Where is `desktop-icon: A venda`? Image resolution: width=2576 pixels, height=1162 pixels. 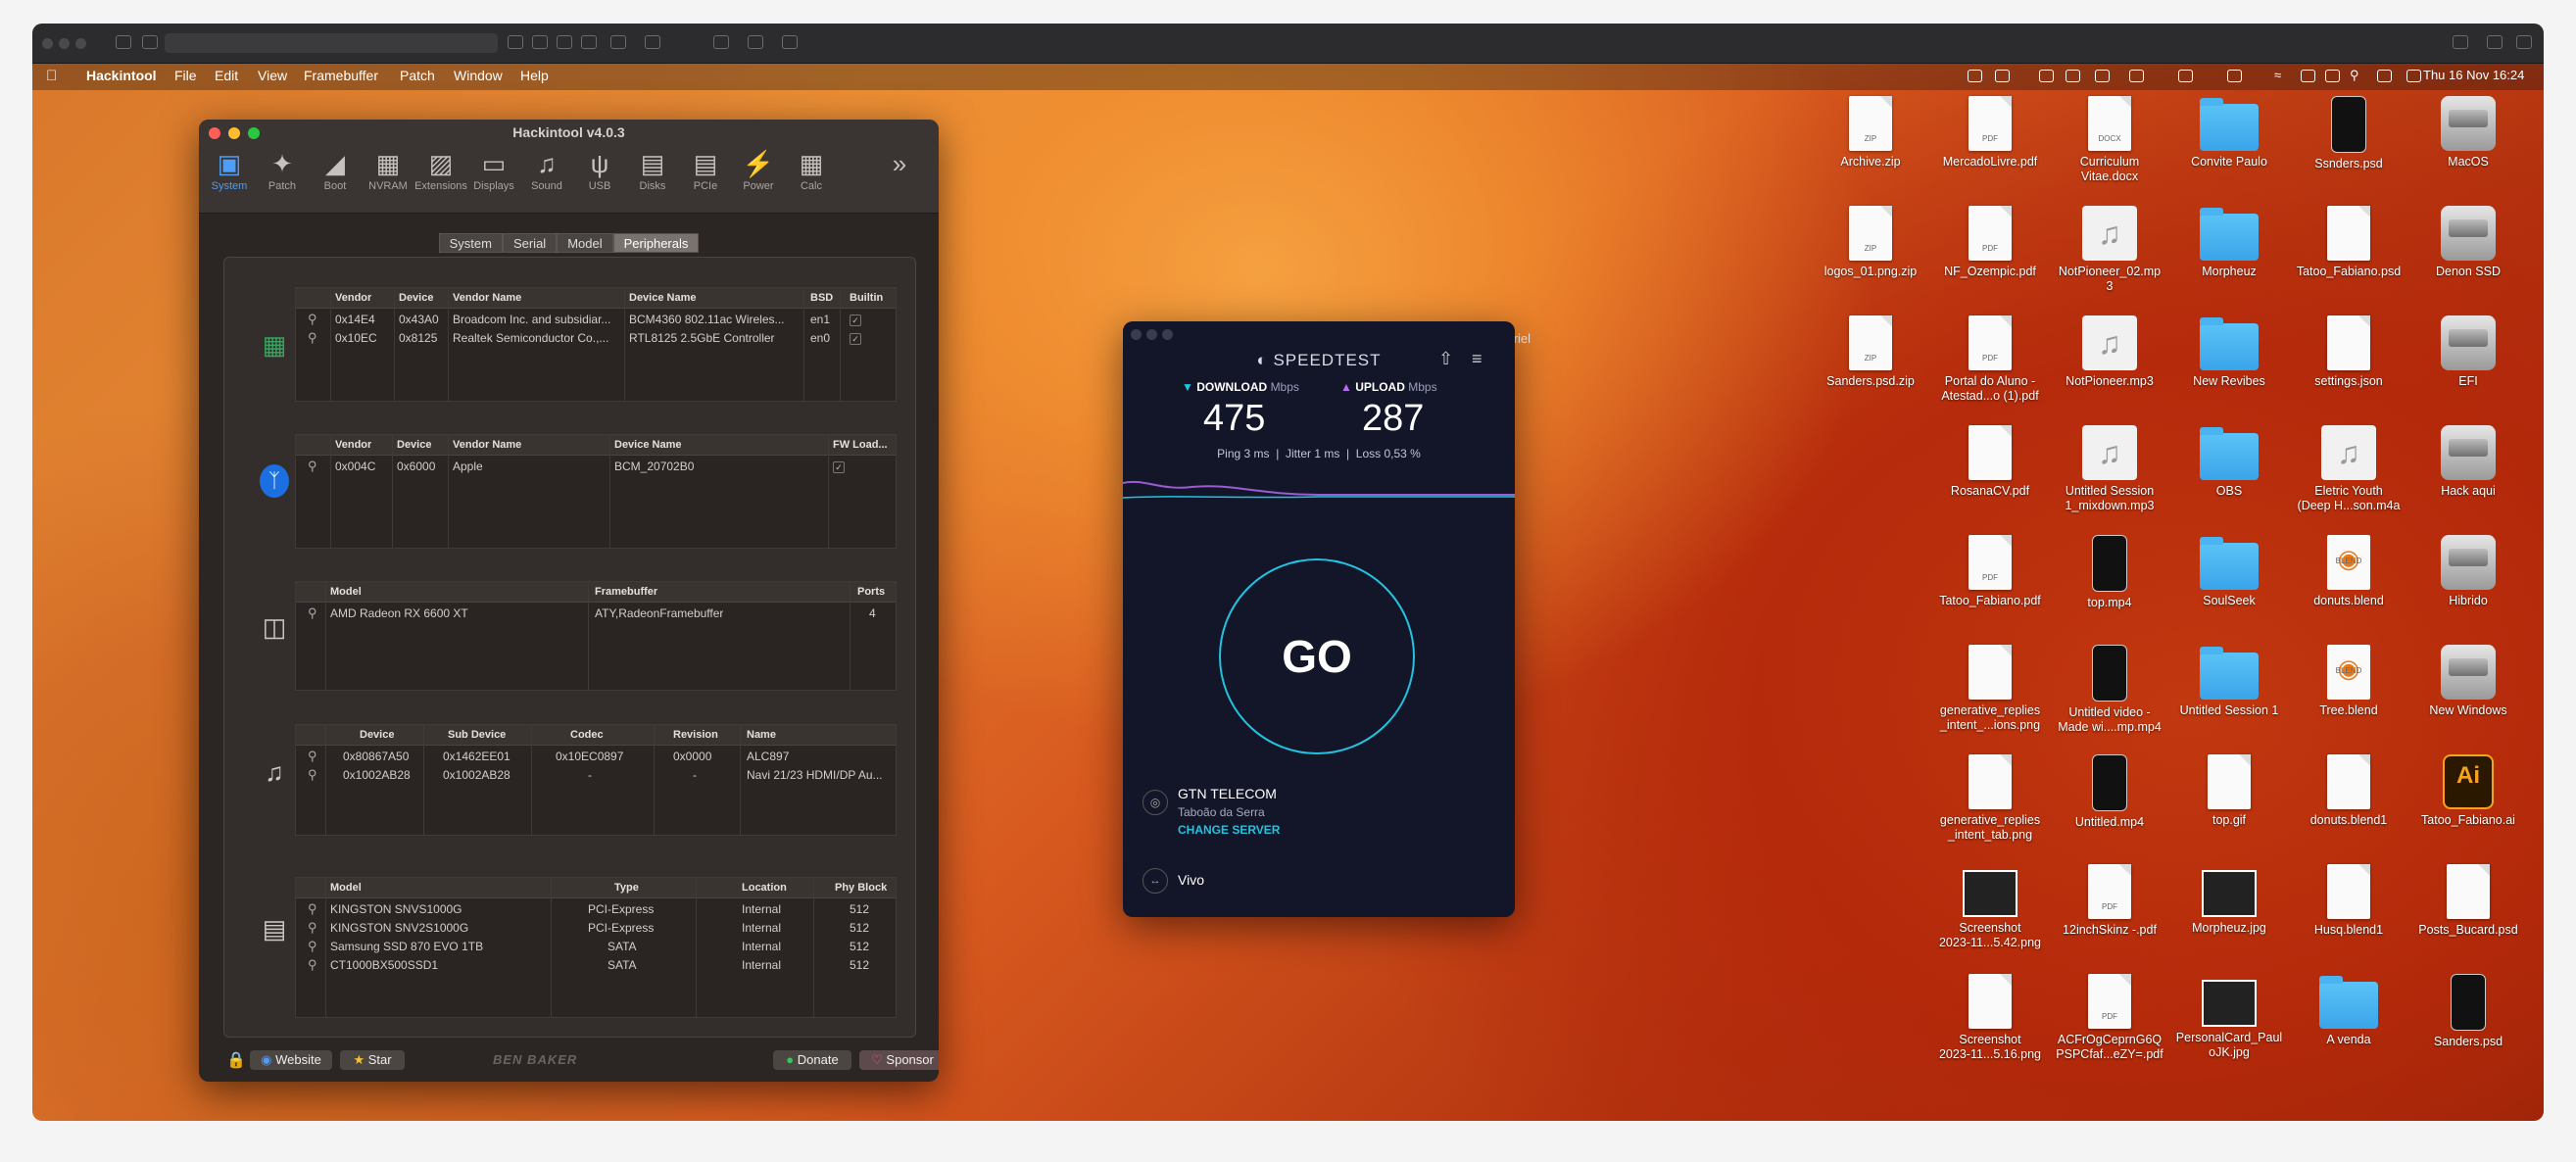 desktop-icon: A venda is located at coordinates (2348, 1010).